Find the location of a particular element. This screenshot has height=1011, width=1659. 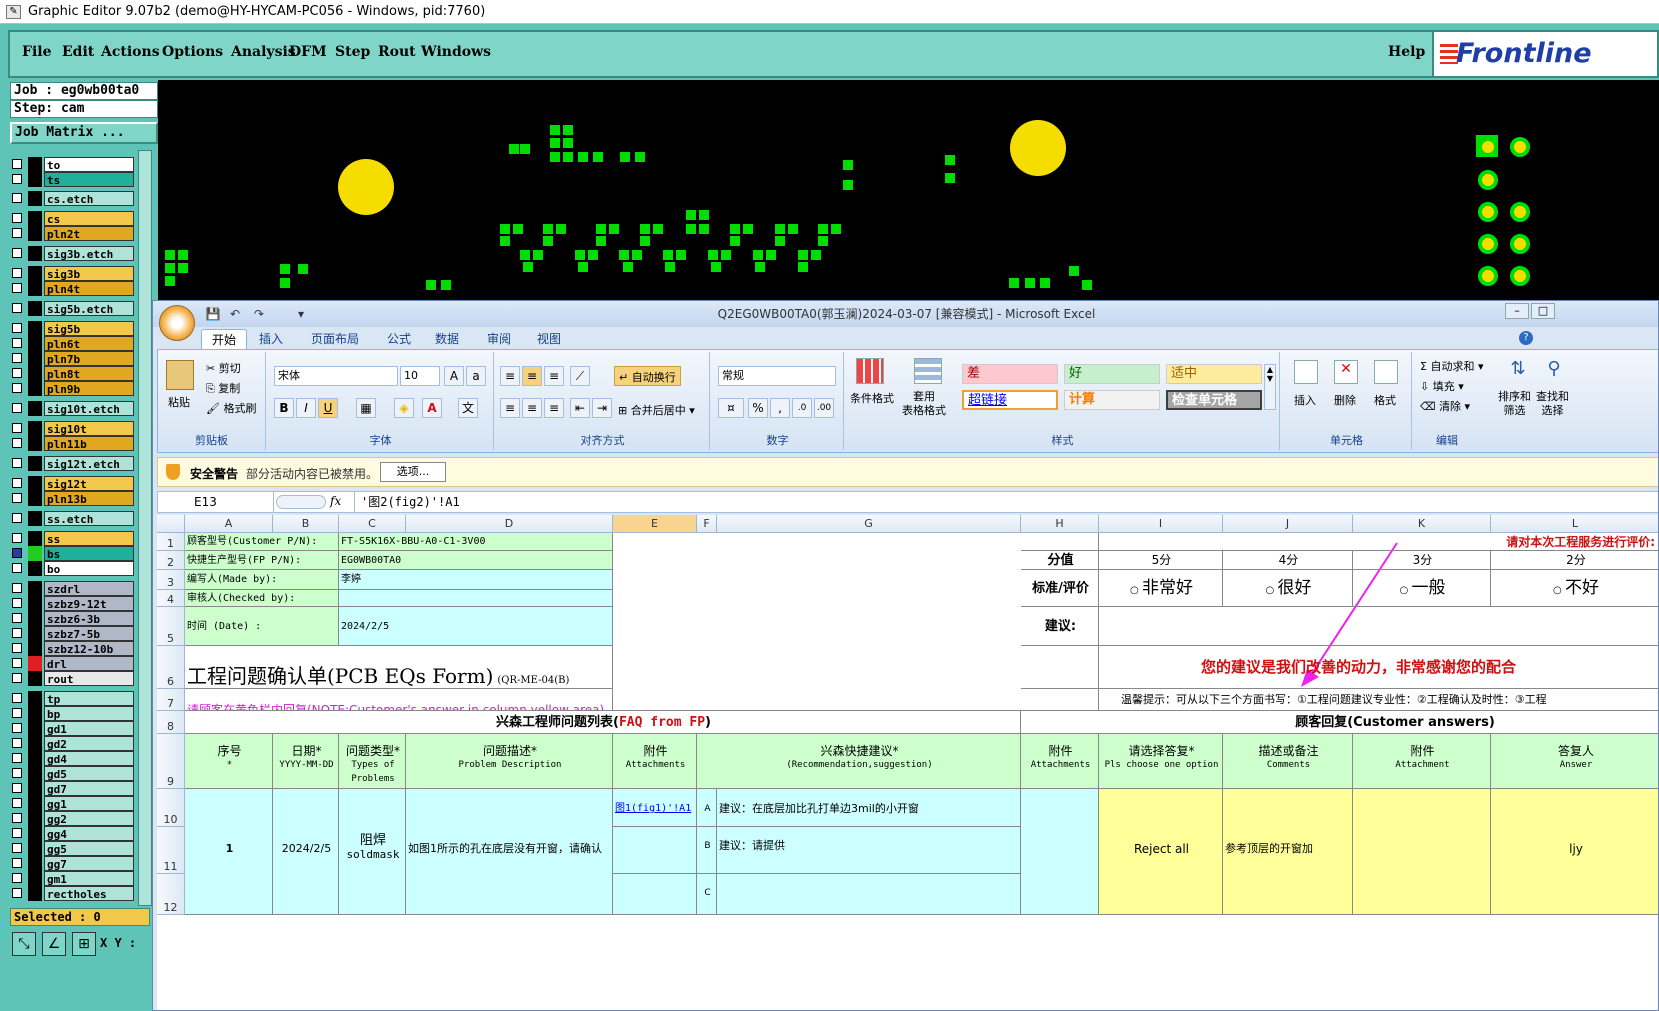

insert-cells-button: 插入 is located at coordinates (1305, 400).